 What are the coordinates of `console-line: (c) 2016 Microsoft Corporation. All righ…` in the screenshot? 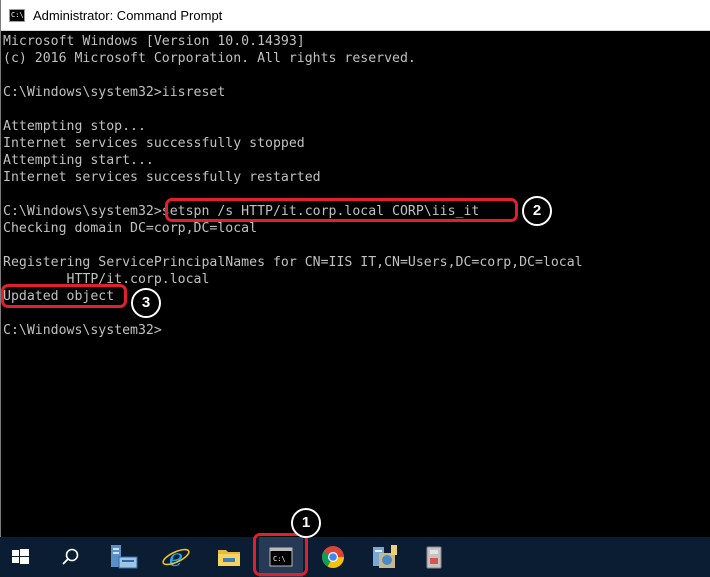 It's located at (209, 58).